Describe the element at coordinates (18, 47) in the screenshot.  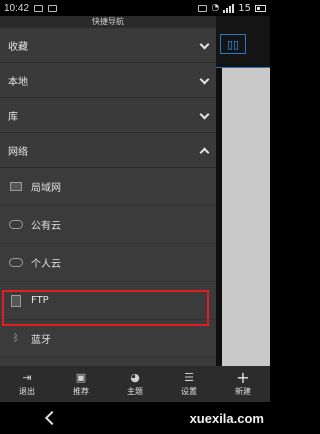
I see `section-label: 收藏` at that location.